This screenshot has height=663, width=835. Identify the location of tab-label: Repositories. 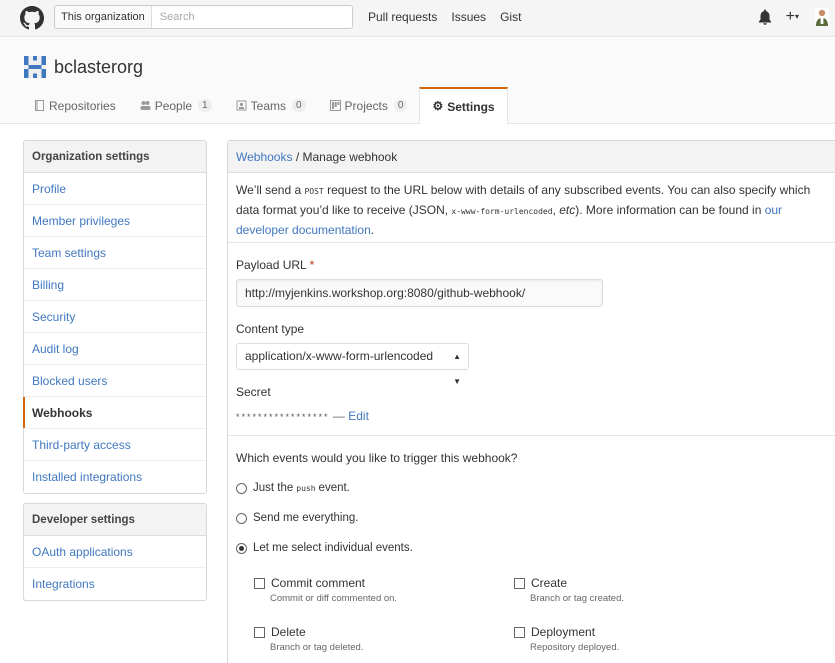
(82, 105).